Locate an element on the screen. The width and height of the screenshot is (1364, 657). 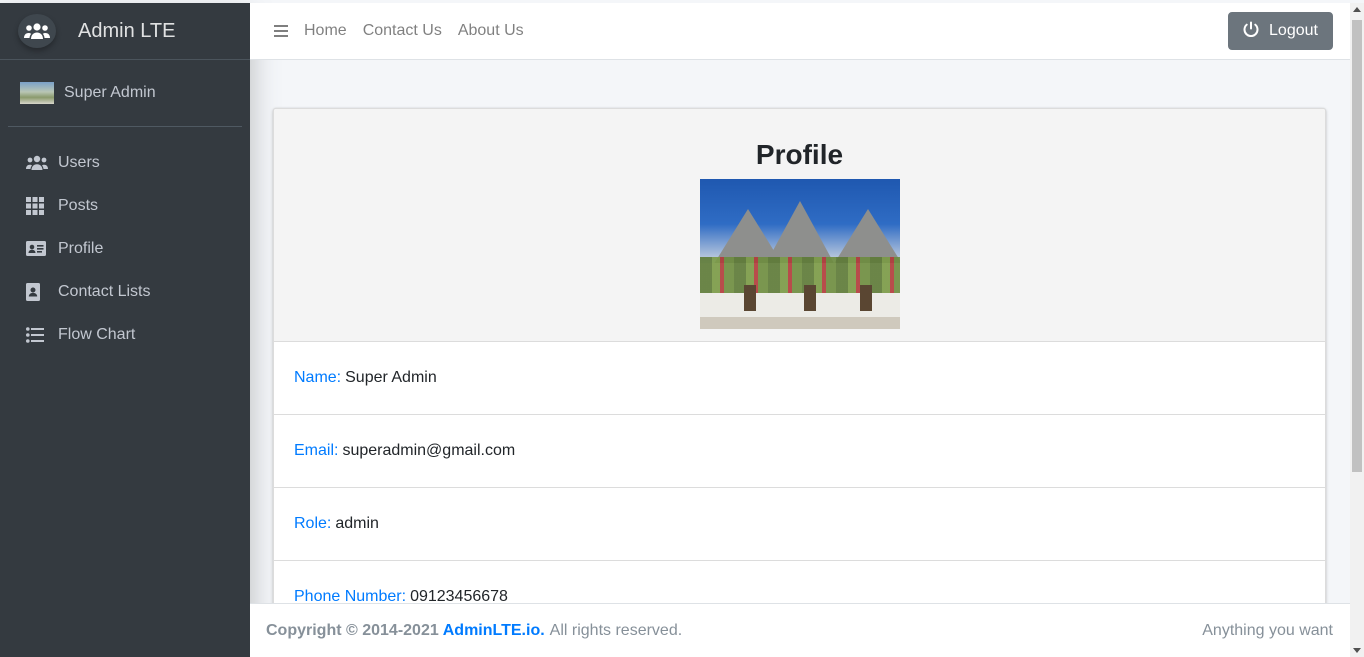
sidebar-item-flow-chart: Flow Chart is located at coordinates (125, 334).